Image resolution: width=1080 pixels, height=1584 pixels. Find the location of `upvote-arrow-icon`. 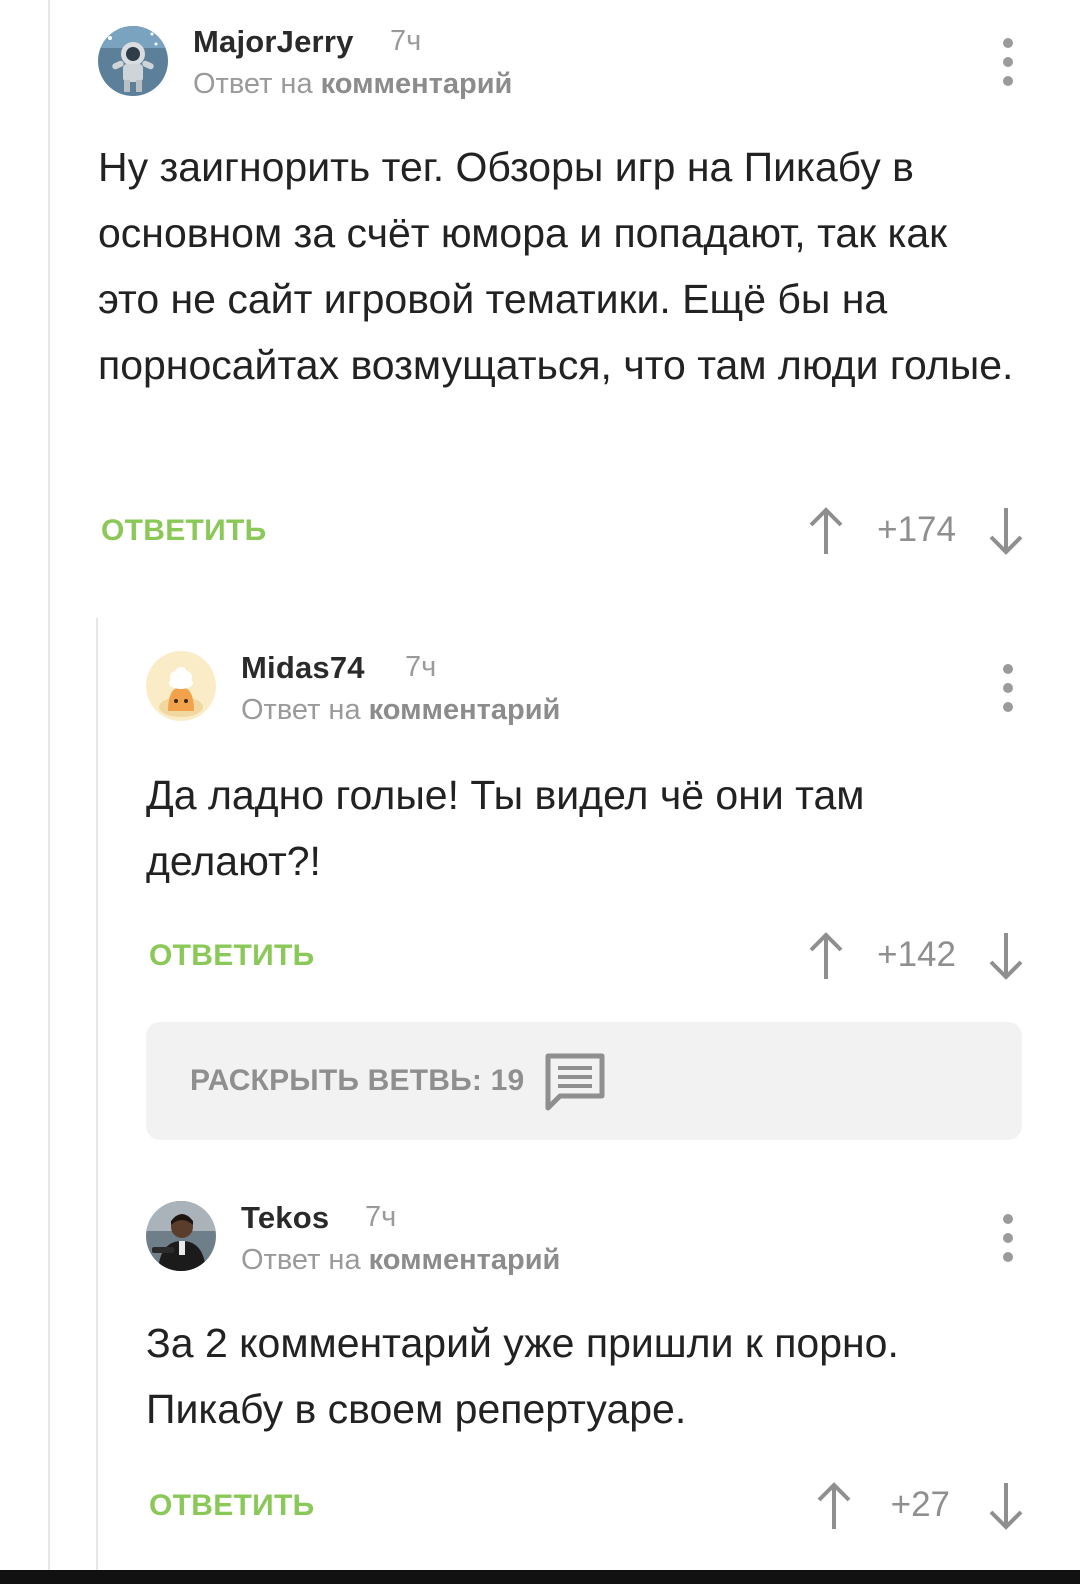

upvote-arrow-icon is located at coordinates (834, 1506).